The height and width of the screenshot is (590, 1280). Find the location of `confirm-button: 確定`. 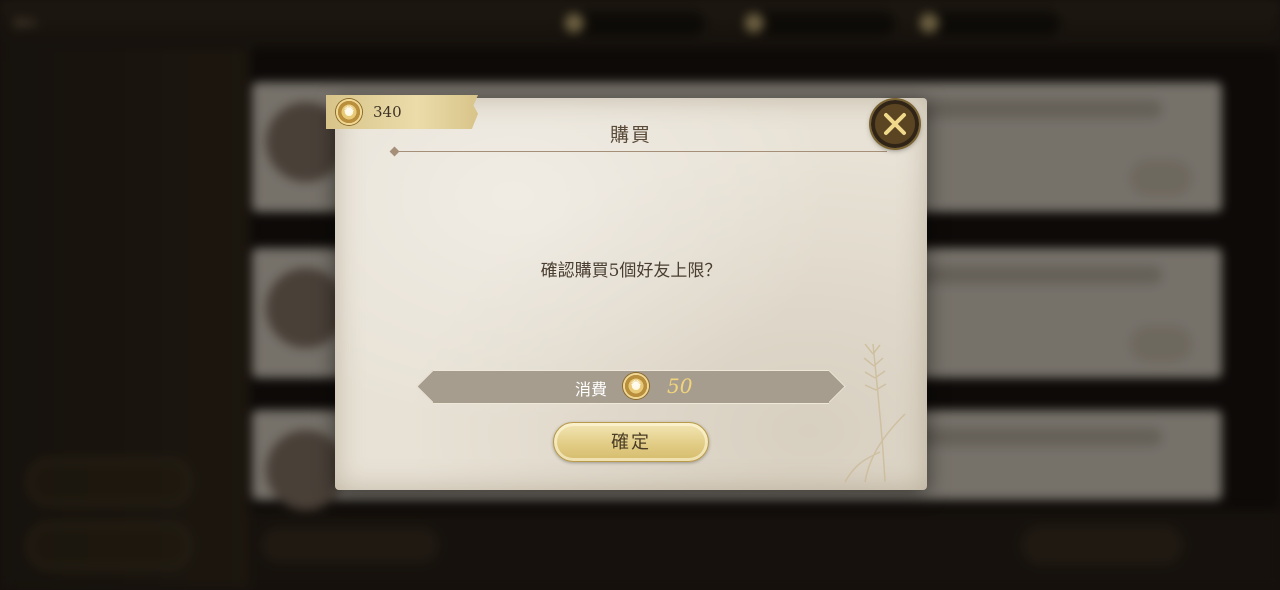

confirm-button: 確定 is located at coordinates (631, 442).